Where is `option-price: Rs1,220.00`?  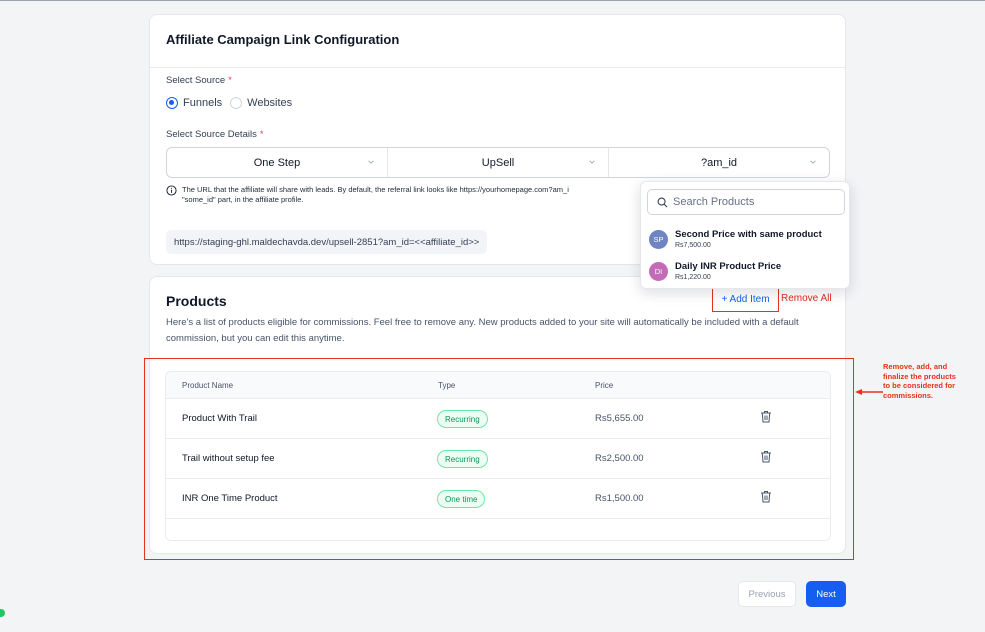 option-price: Rs1,220.00 is located at coordinates (693, 277).